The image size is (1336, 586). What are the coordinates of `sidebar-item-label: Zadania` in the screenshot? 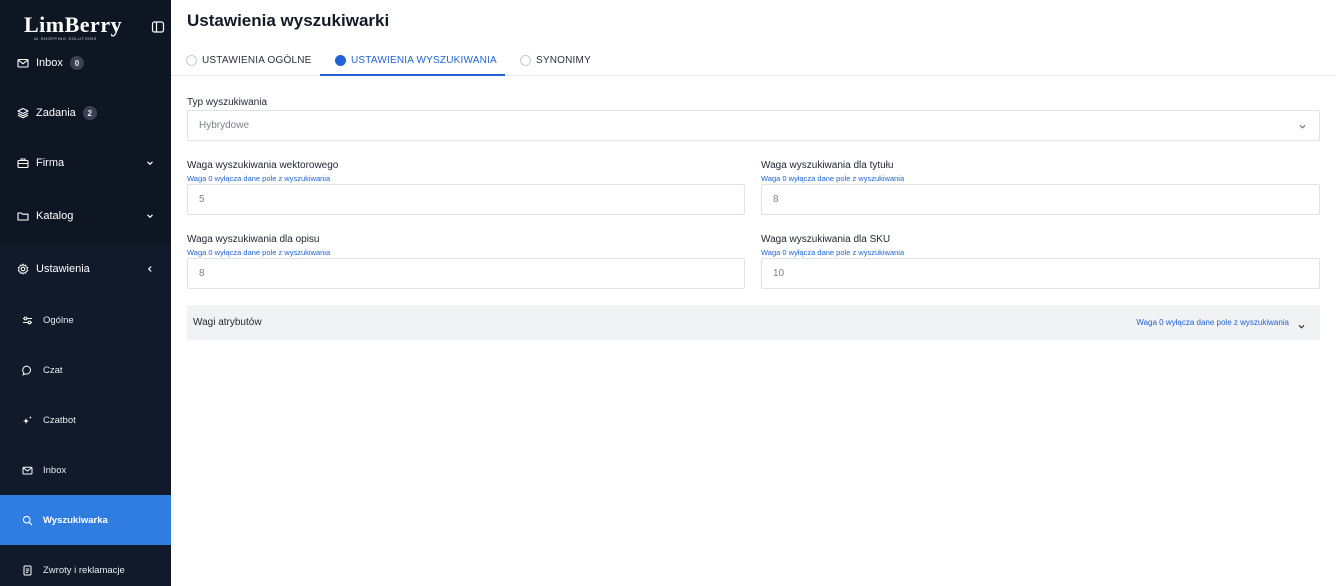 It's located at (56, 113).